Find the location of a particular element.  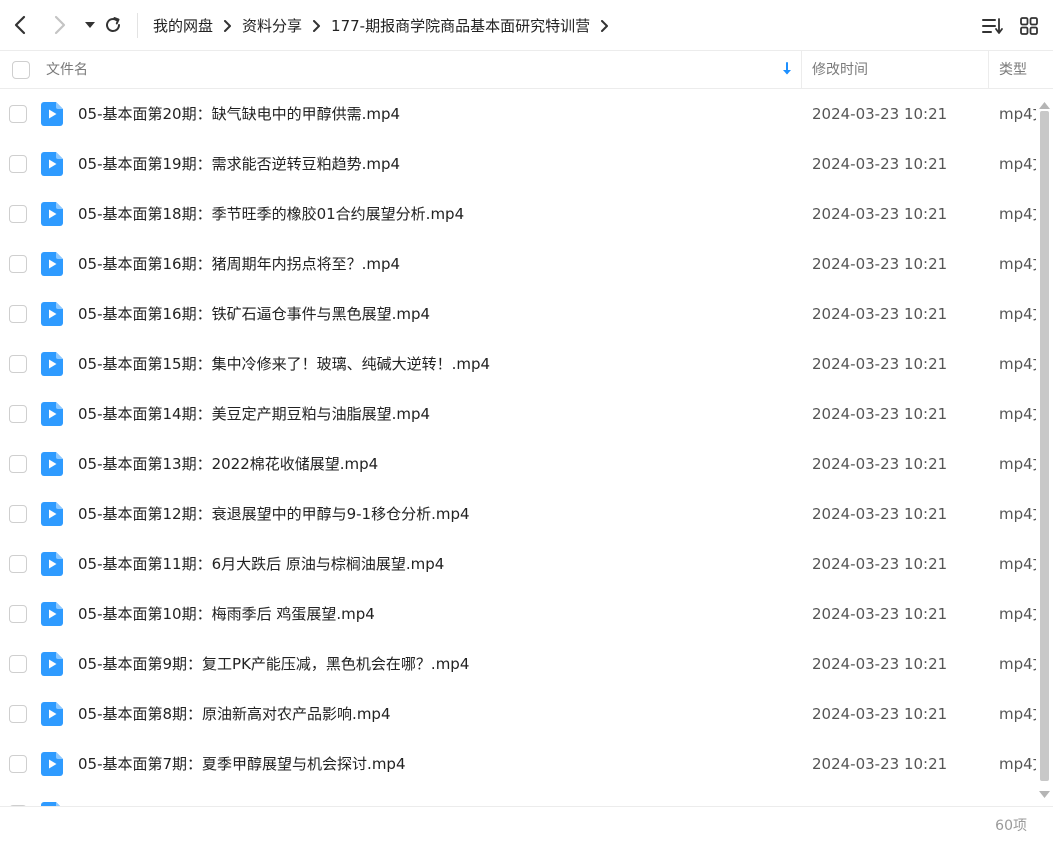

file-name: 05-基本面第15期：集中冷修来了！玻璃、纯碱大逆转！.mp4 is located at coordinates (284, 364).